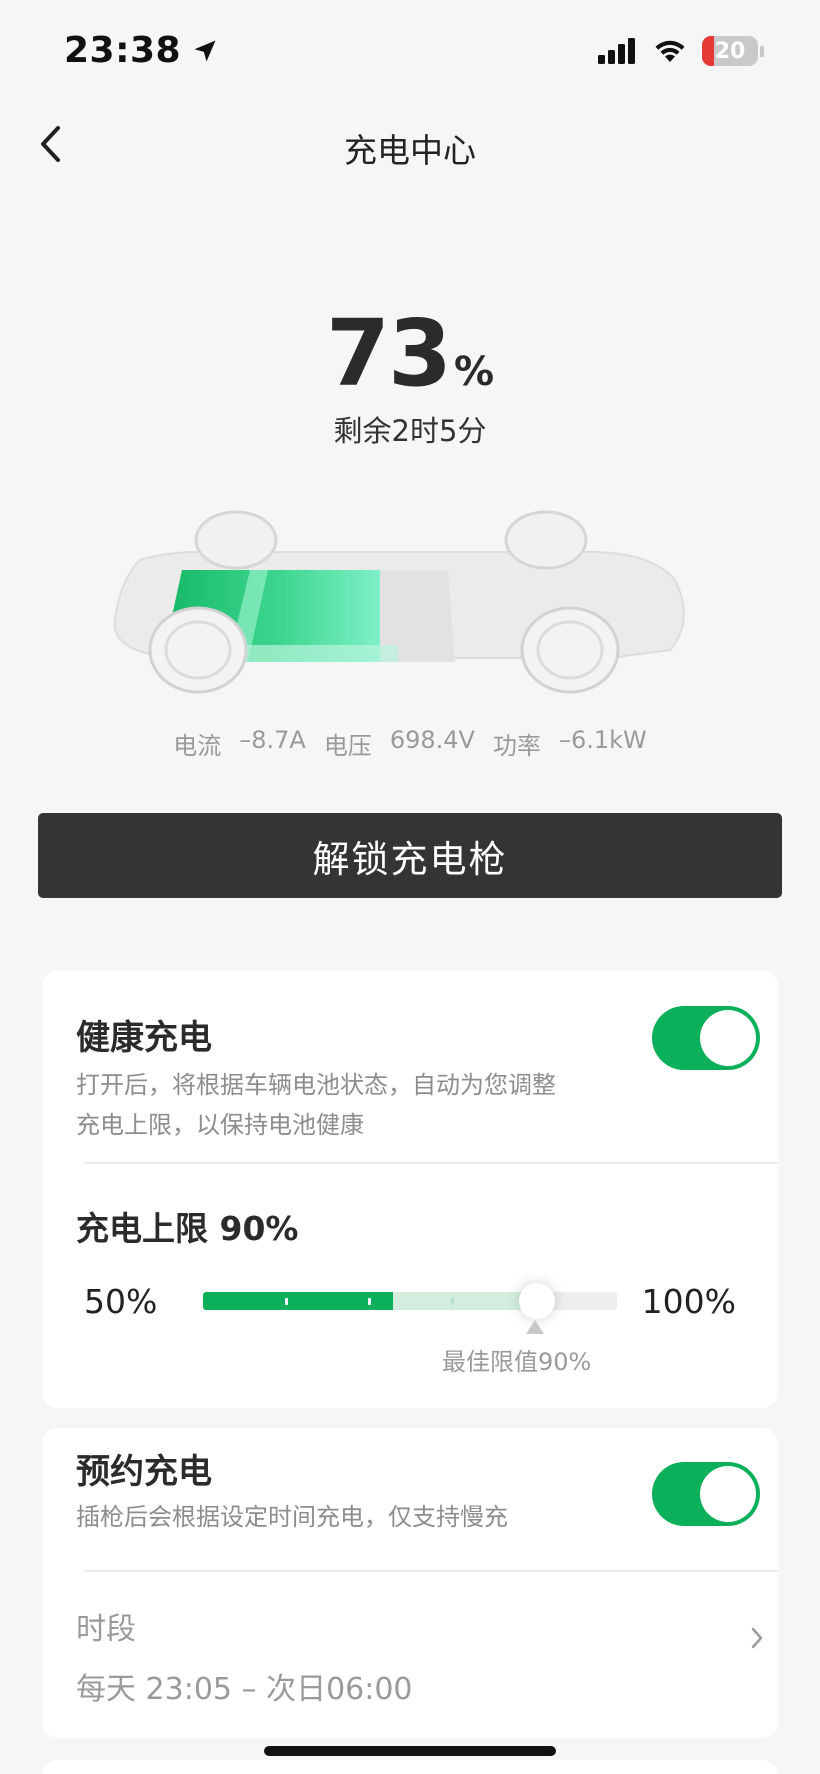  Describe the element at coordinates (410, 1751) in the screenshot. I see `home-indicator` at that location.